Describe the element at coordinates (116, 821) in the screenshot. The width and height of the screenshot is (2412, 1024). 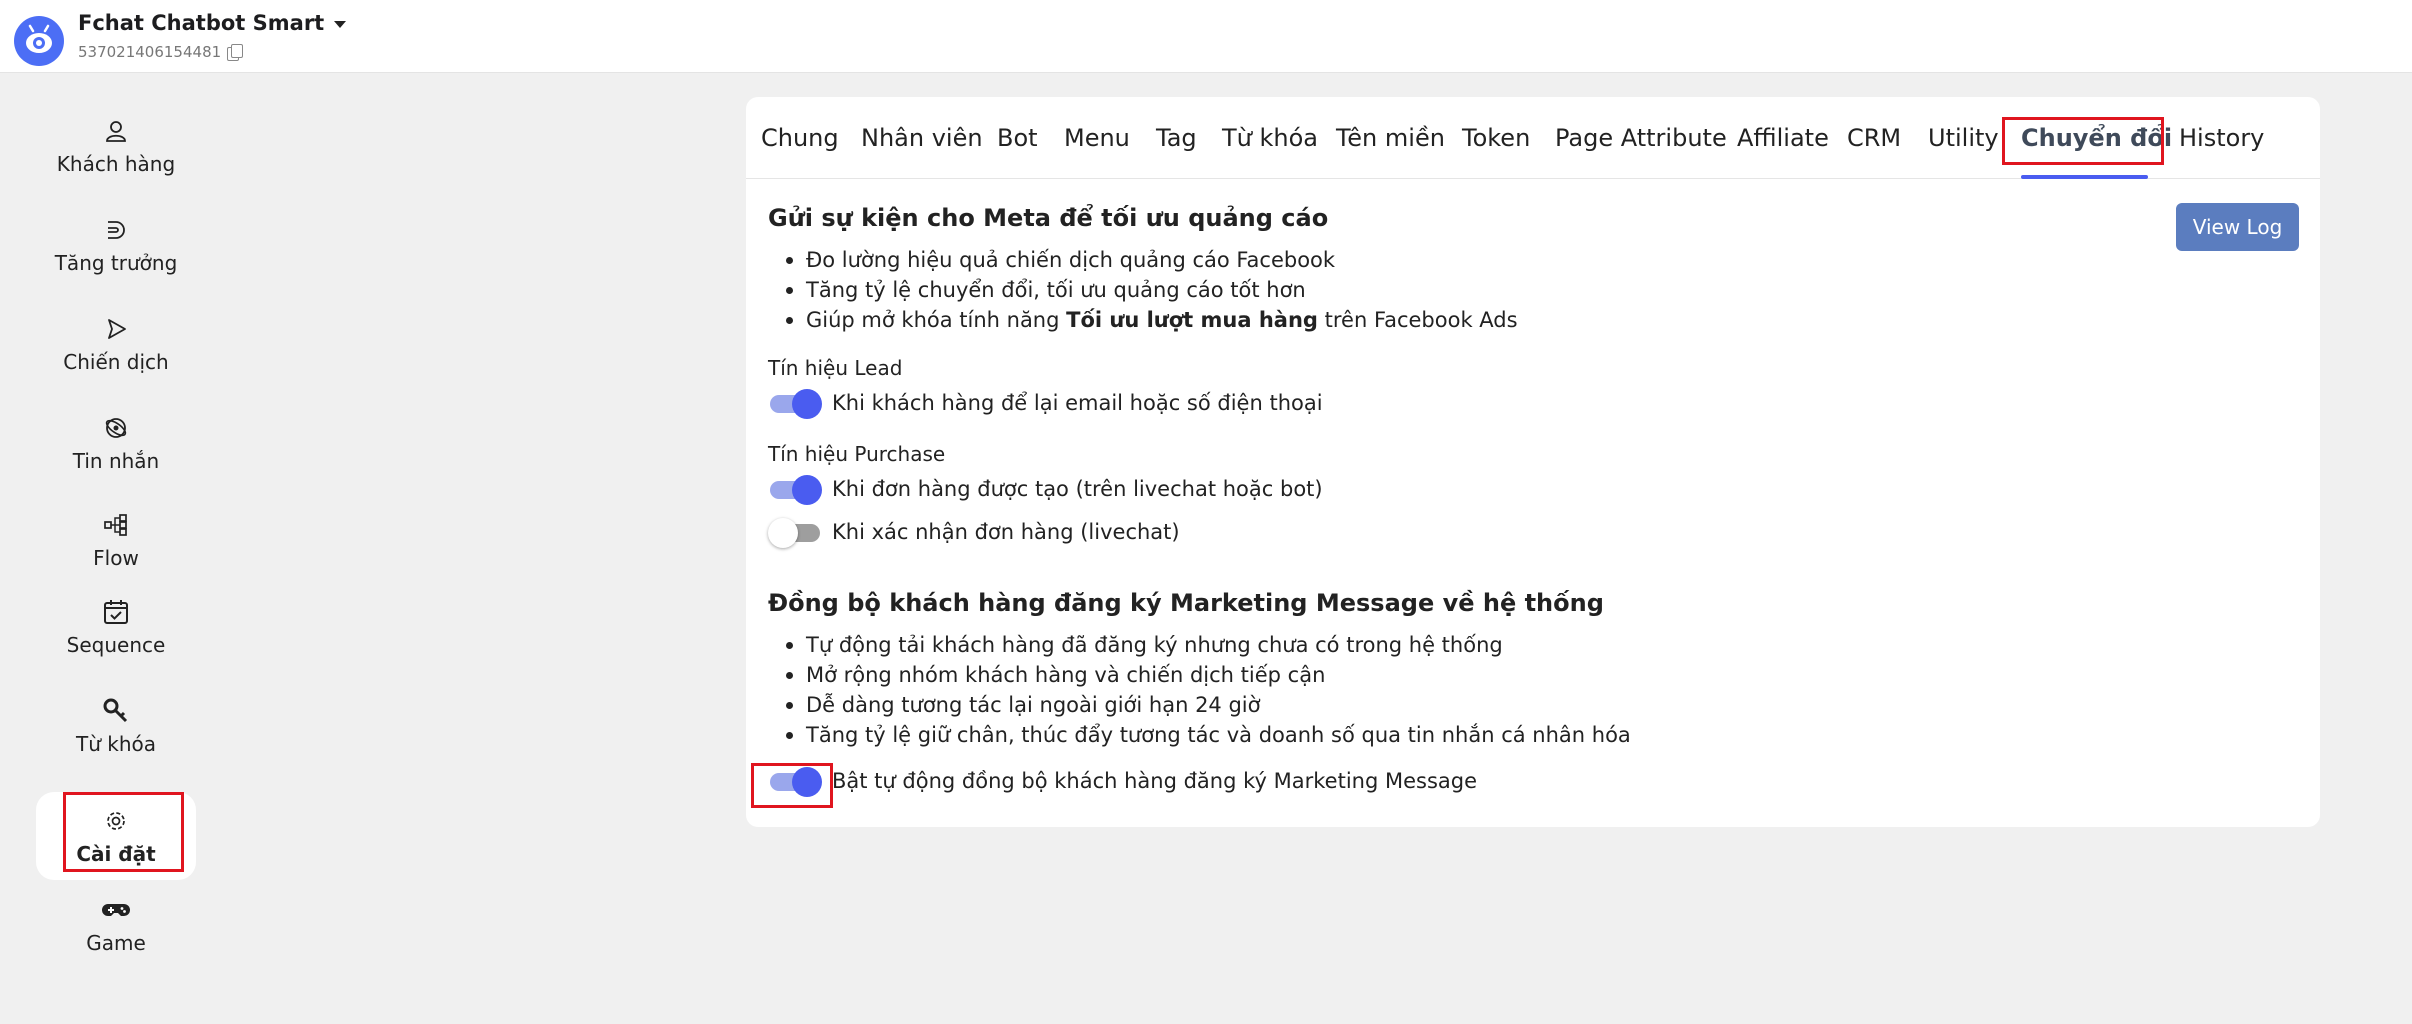
I see `gear-icon` at that location.